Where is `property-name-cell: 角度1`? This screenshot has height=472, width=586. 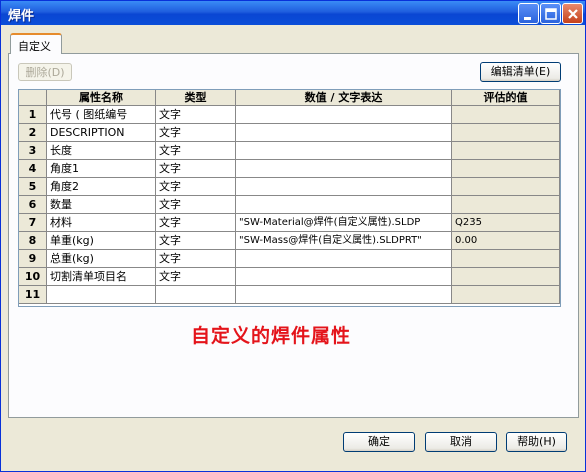 property-name-cell: 角度1 is located at coordinates (101, 169).